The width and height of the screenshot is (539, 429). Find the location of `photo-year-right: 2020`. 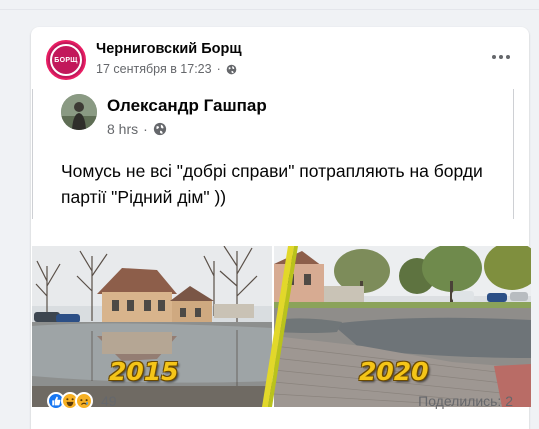

photo-year-right: 2020 is located at coordinates (394, 371).